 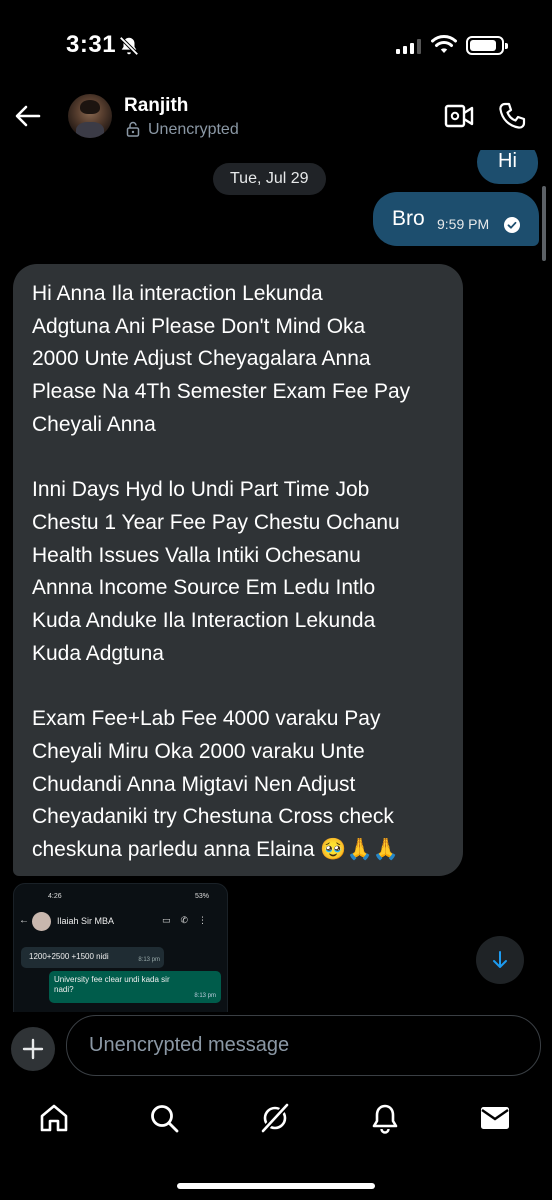 What do you see at coordinates (463, 224) in the screenshot?
I see `message-time: 9:59 PM` at bounding box center [463, 224].